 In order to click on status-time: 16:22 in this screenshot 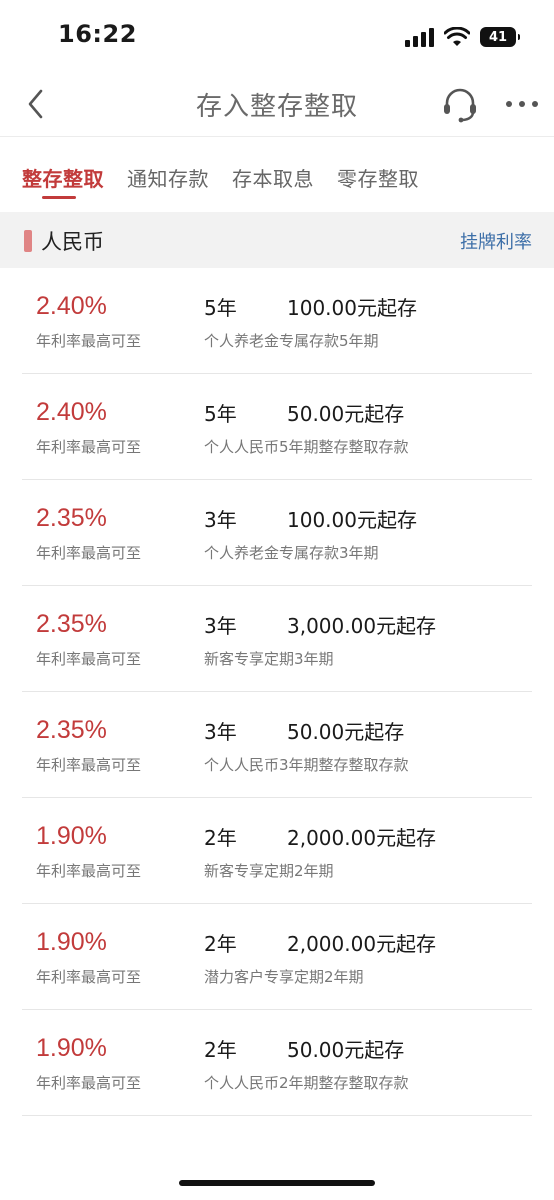, I will do `click(97, 34)`.